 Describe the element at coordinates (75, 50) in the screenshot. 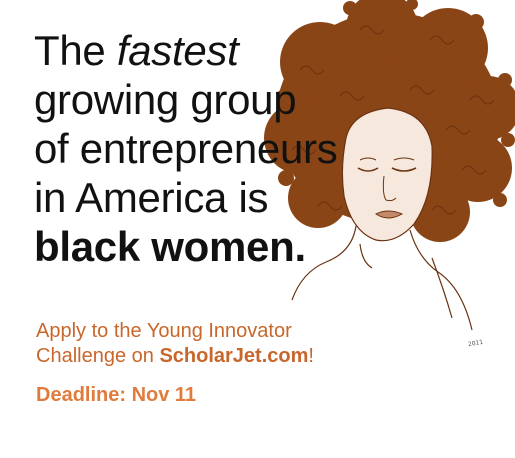

I see `headline-prefix: The` at that location.